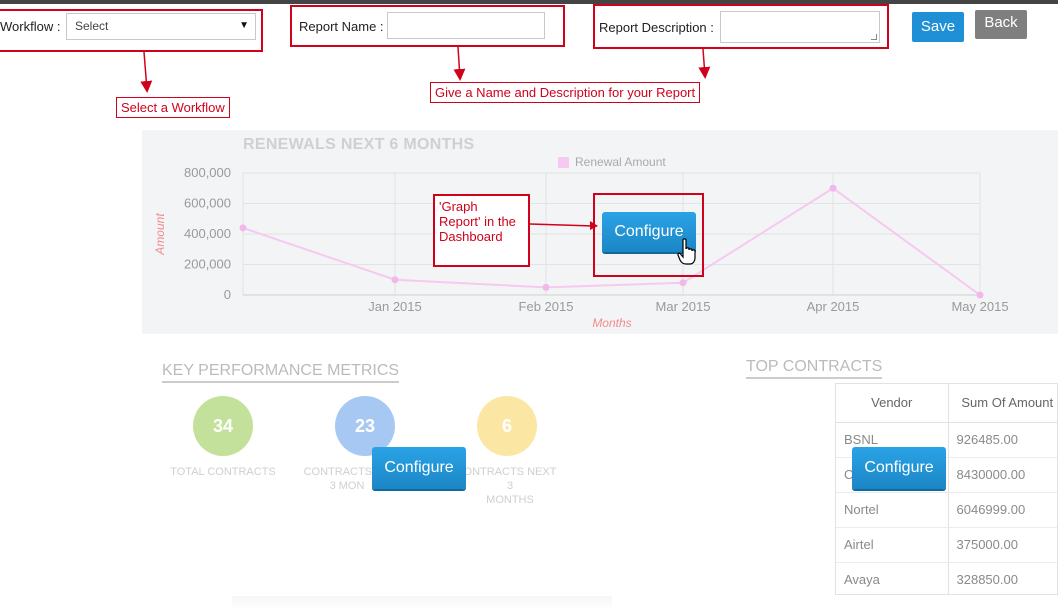 Image resolution: width=1058 pixels, height=610 pixels. What do you see at coordinates (892, 510) in the screenshot?
I see `cell-vendor: Nortel` at bounding box center [892, 510].